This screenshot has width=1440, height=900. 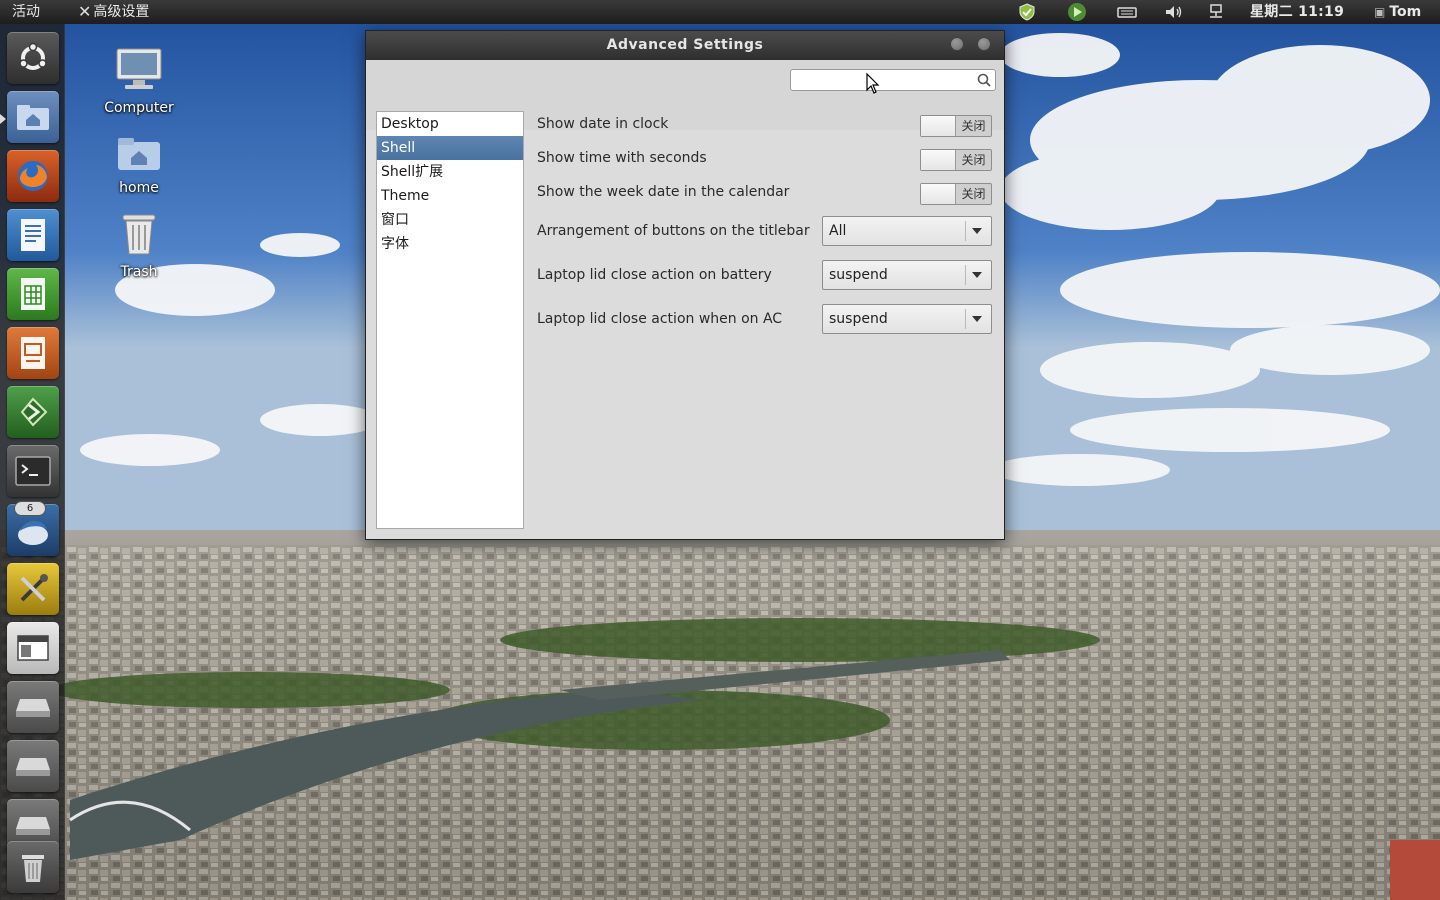 I want to click on lid-battery-dropdown: suspend, so click(x=907, y=275).